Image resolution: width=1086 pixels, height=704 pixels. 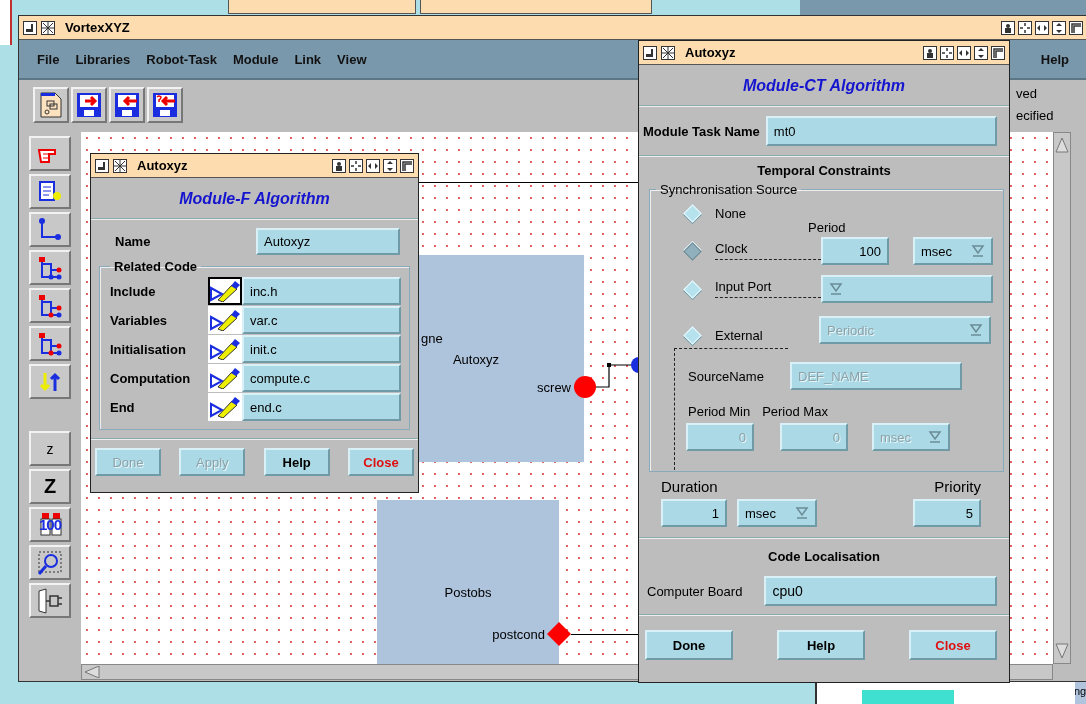 I want to click on menu-item: Robot-Task, so click(x=181, y=59).